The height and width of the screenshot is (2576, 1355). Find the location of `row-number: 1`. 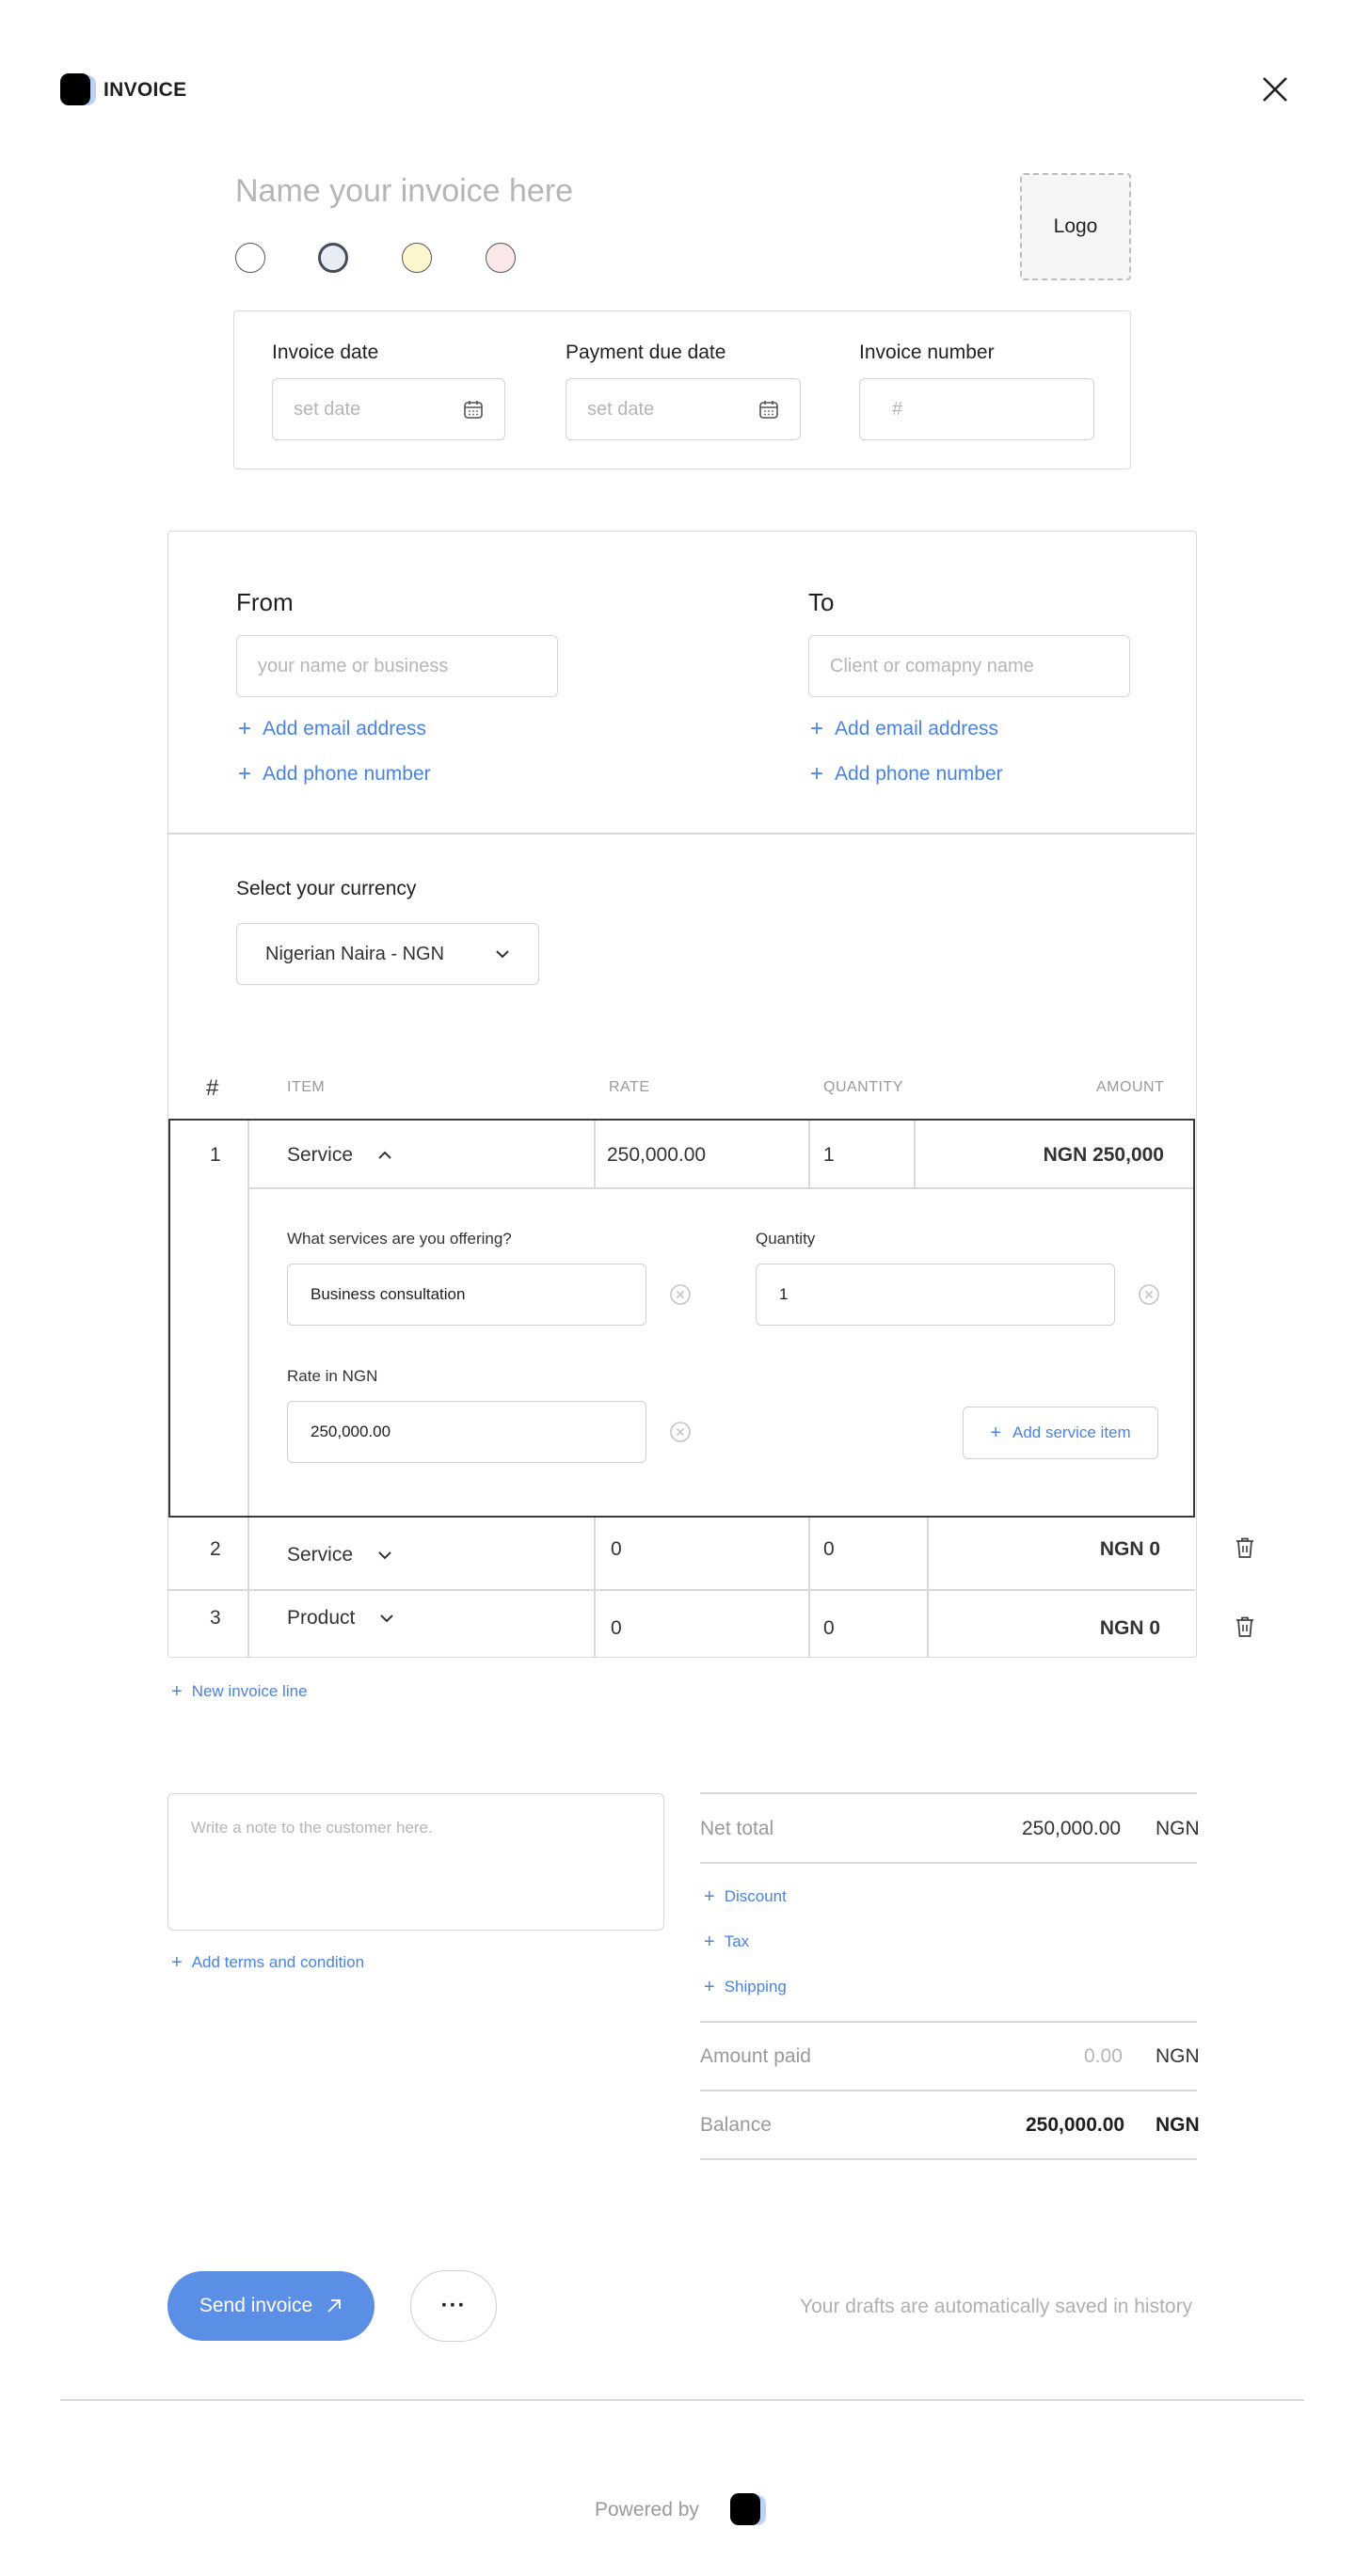

row-number: 1 is located at coordinates (215, 1155).